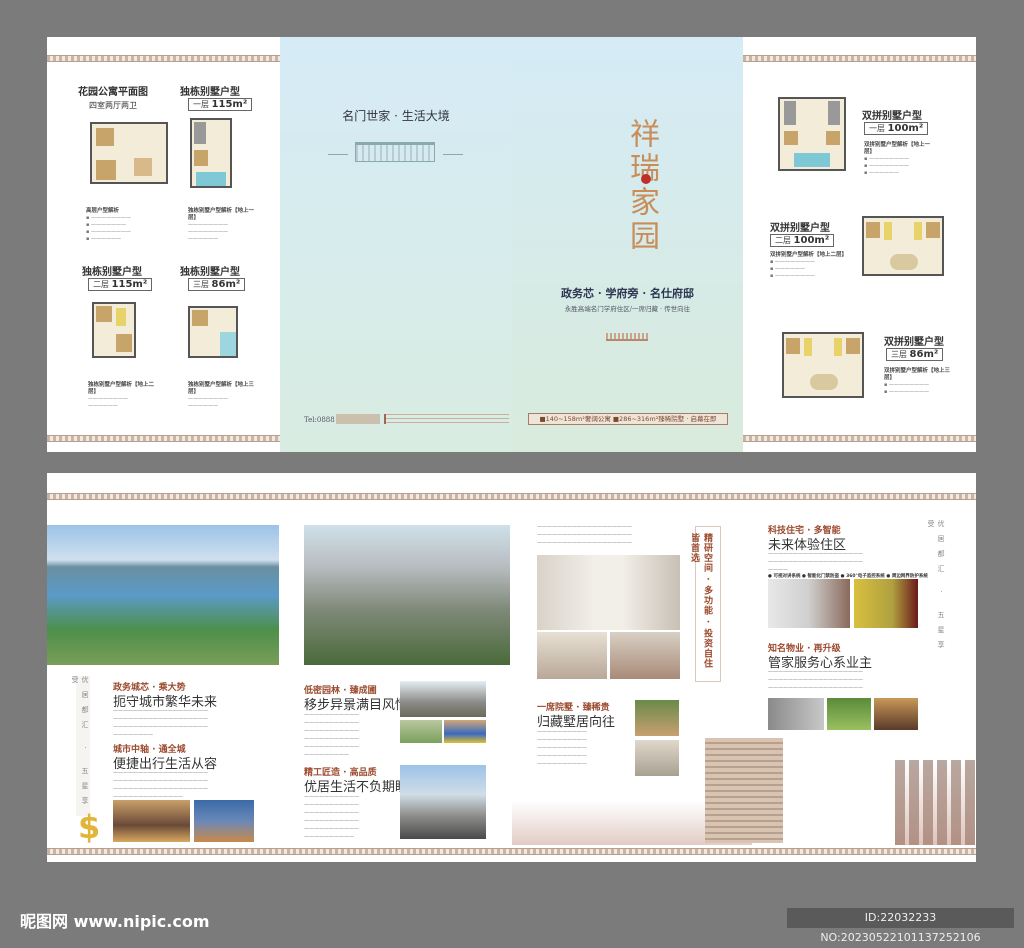 The height and width of the screenshot is (948, 1024). Describe the element at coordinates (224, 821) in the screenshot. I see `city-night-photo` at that location.